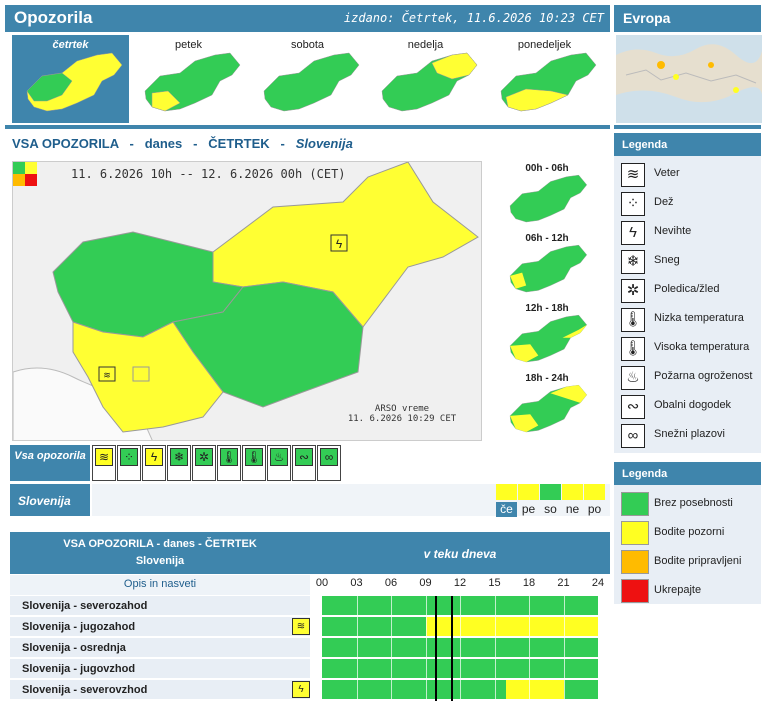  I want to click on day-tab-1: petek, so click(188, 79).